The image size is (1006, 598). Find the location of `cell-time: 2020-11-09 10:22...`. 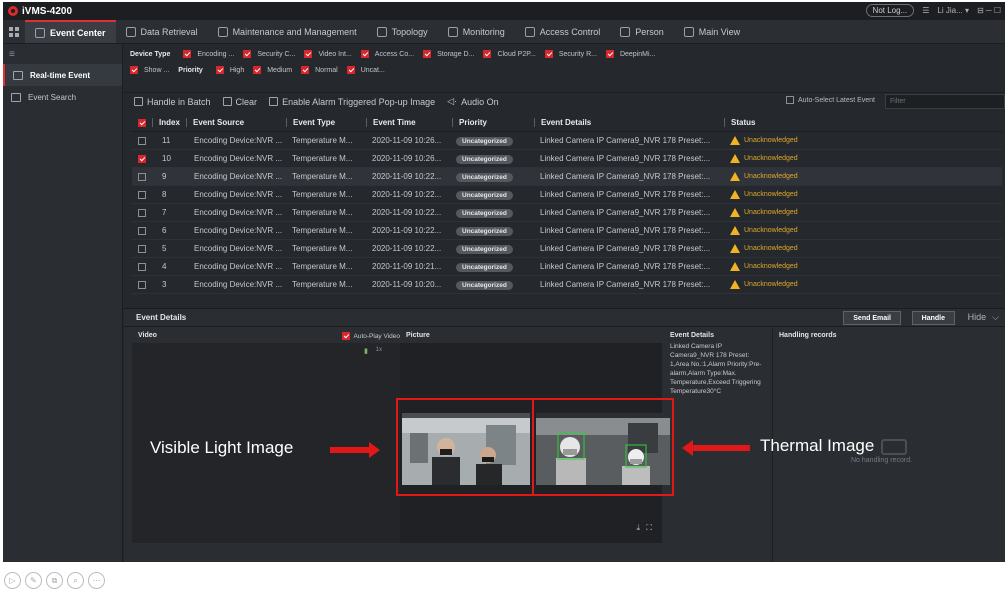

cell-time: 2020-11-09 10:22... is located at coordinates (407, 230).